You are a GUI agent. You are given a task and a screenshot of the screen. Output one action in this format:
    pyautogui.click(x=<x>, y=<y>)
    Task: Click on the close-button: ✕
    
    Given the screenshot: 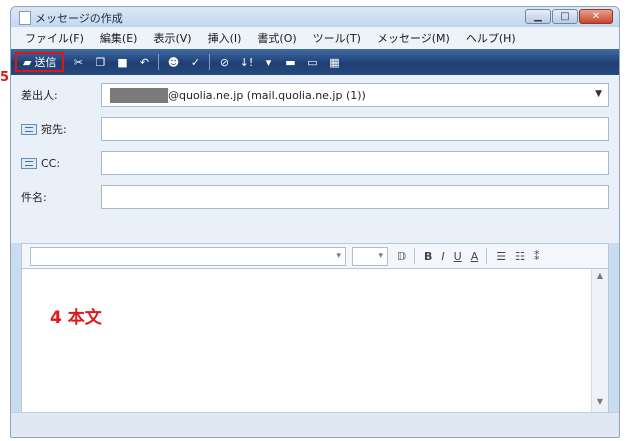 What is the action you would take?
    pyautogui.click(x=596, y=16)
    